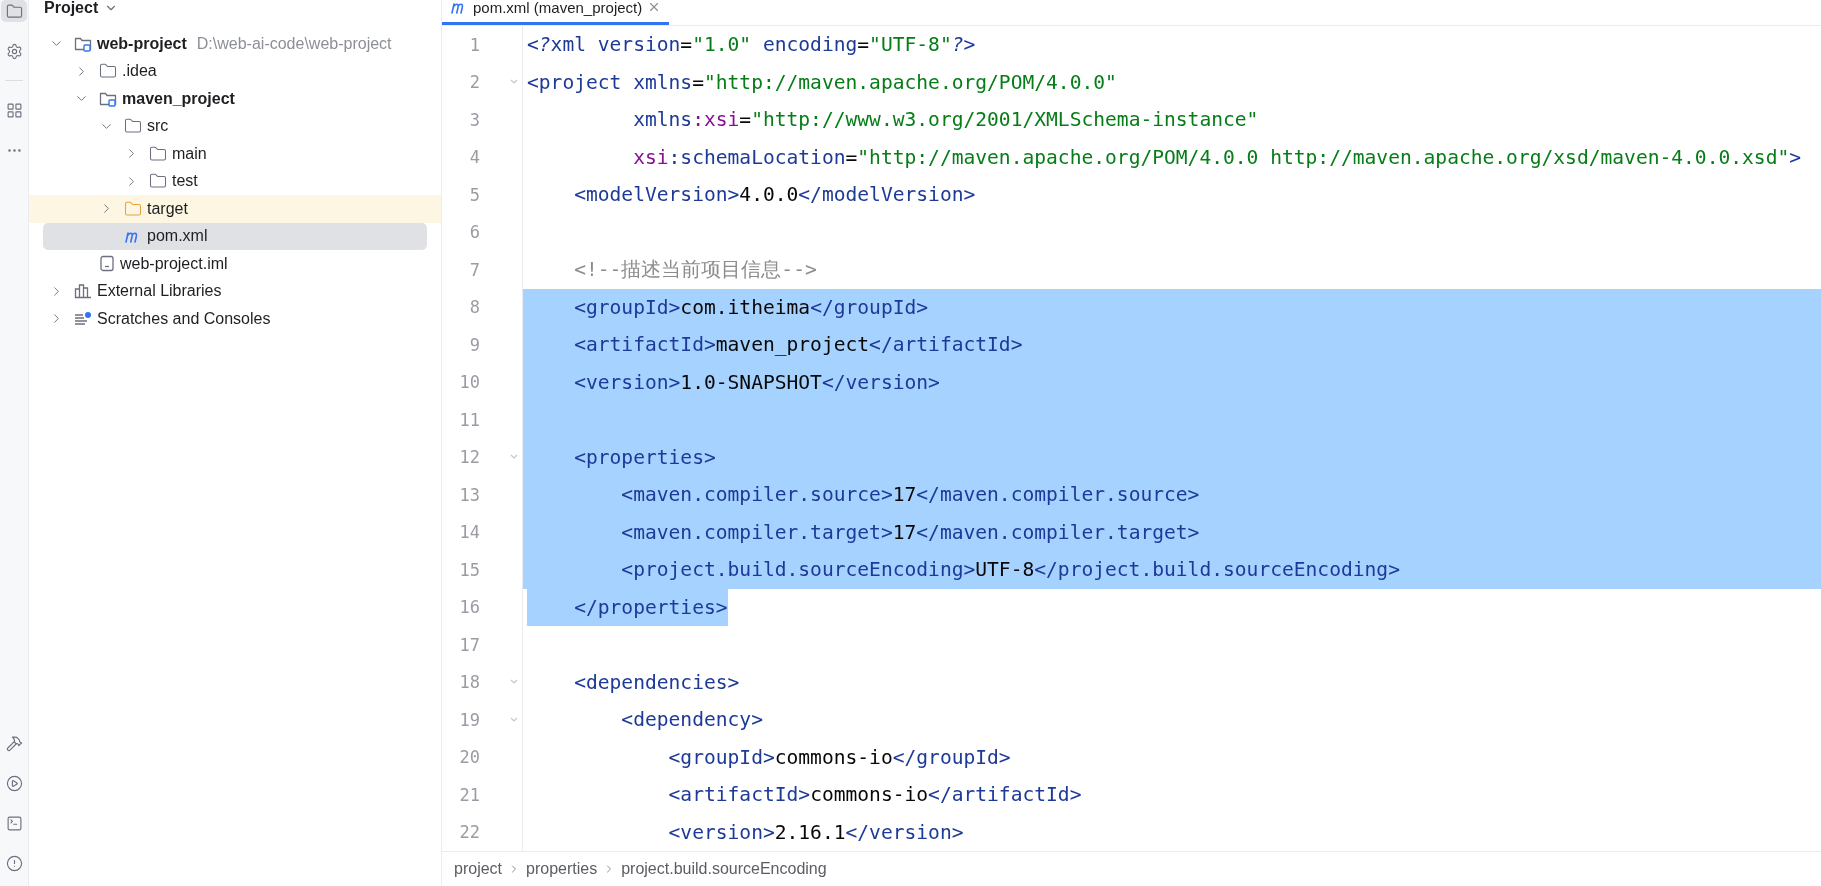  I want to click on tree-item-label: src, so click(158, 126).